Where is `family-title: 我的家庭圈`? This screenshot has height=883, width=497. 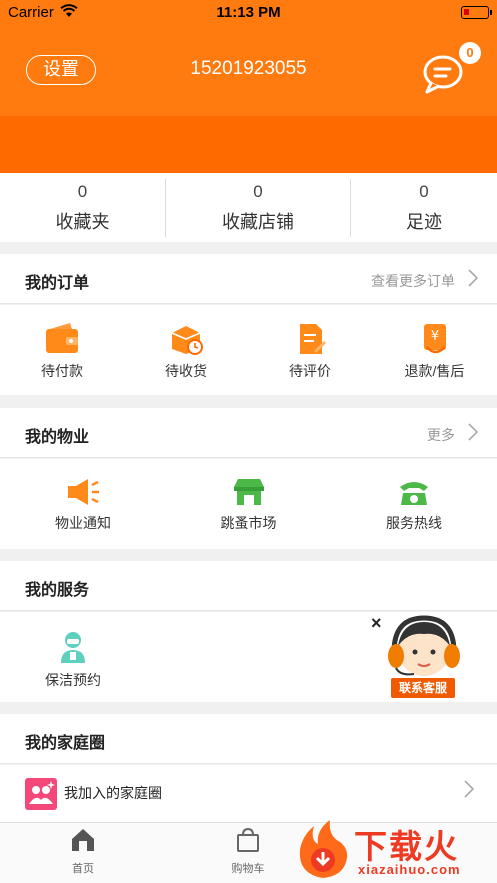 family-title: 我的家庭圈 is located at coordinates (65, 743).